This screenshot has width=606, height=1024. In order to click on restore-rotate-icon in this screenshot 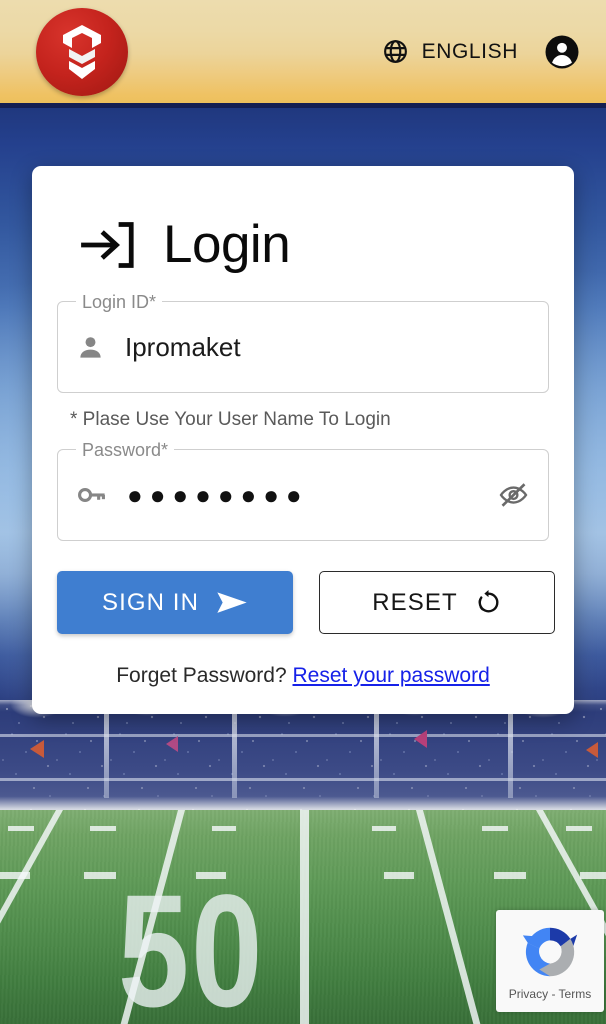, I will do `click(488, 602)`.